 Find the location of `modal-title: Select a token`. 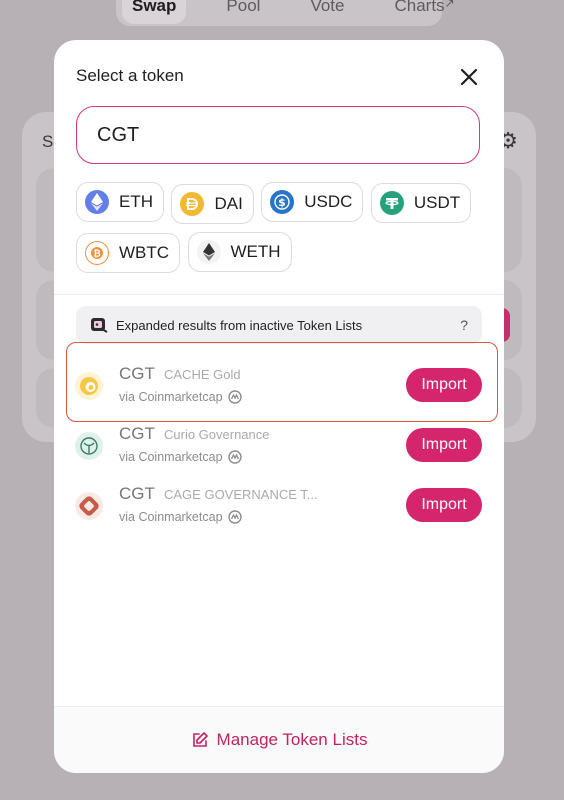

modal-title: Select a token is located at coordinates (130, 75).